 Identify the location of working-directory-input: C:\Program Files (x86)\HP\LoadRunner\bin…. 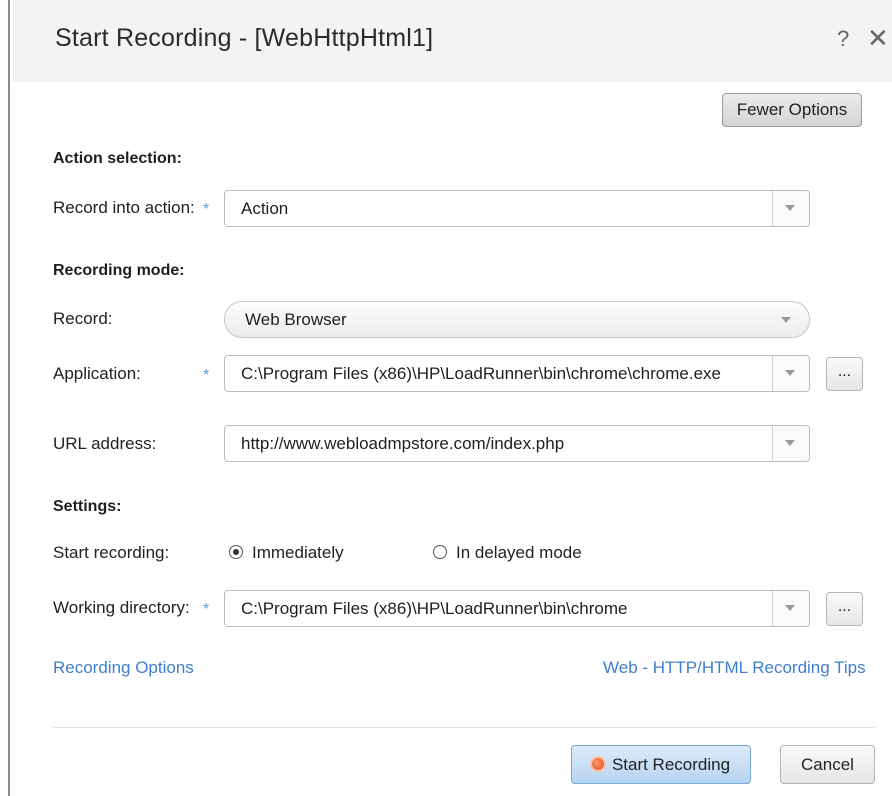
(517, 608).